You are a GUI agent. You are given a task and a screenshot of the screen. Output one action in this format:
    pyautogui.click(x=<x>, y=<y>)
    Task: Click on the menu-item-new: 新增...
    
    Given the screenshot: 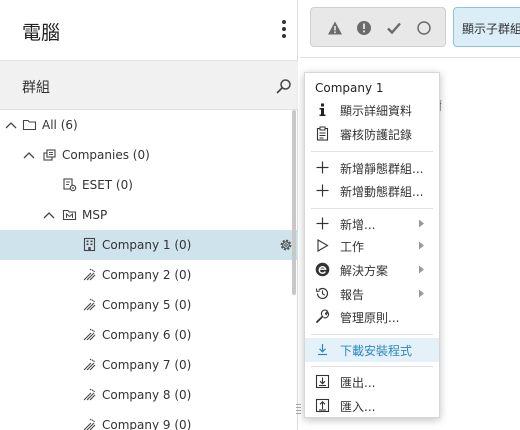 What is the action you would take?
    pyautogui.click(x=372, y=224)
    